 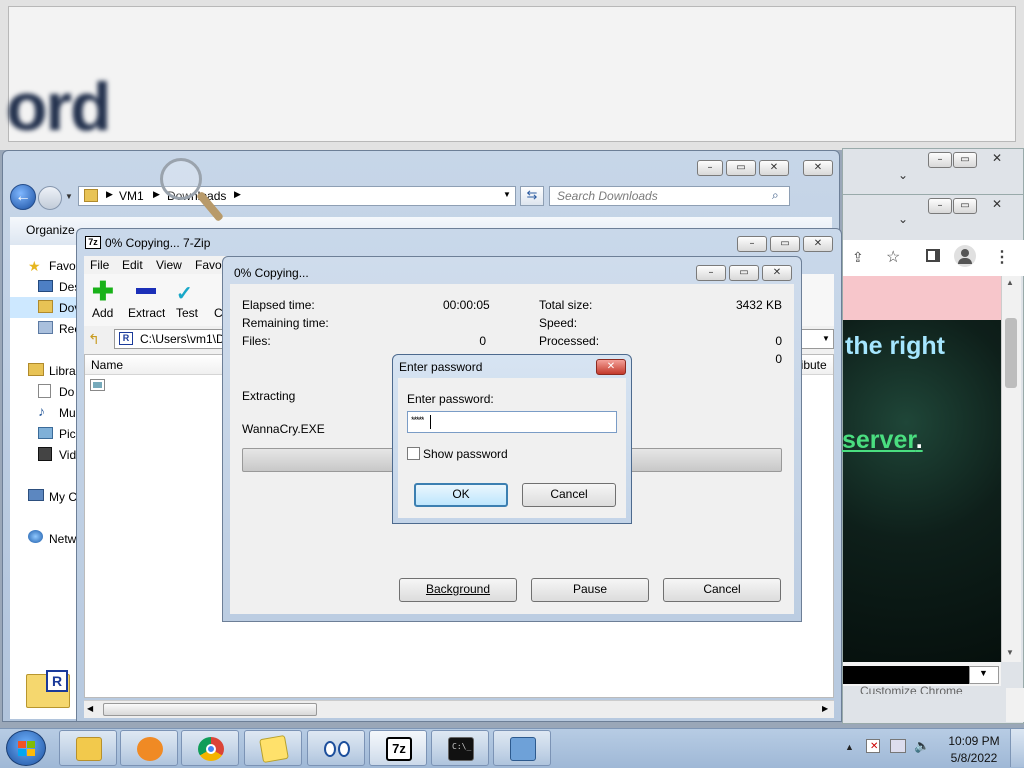 What do you see at coordinates (669, 196) in the screenshot?
I see `search-input: Search Downloads` at bounding box center [669, 196].